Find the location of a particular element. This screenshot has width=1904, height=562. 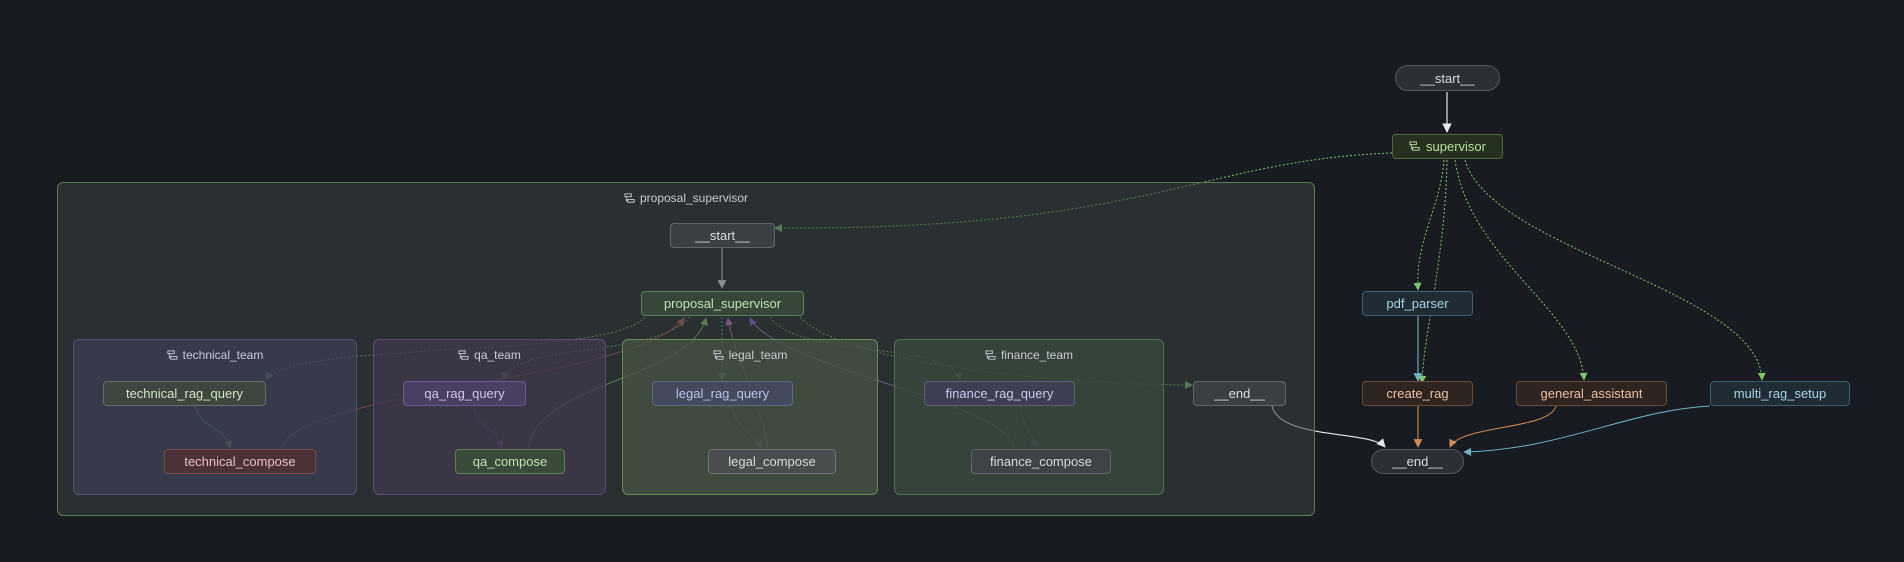

node-multi-rag-setup: multi_rag_setup is located at coordinates (1780, 393).